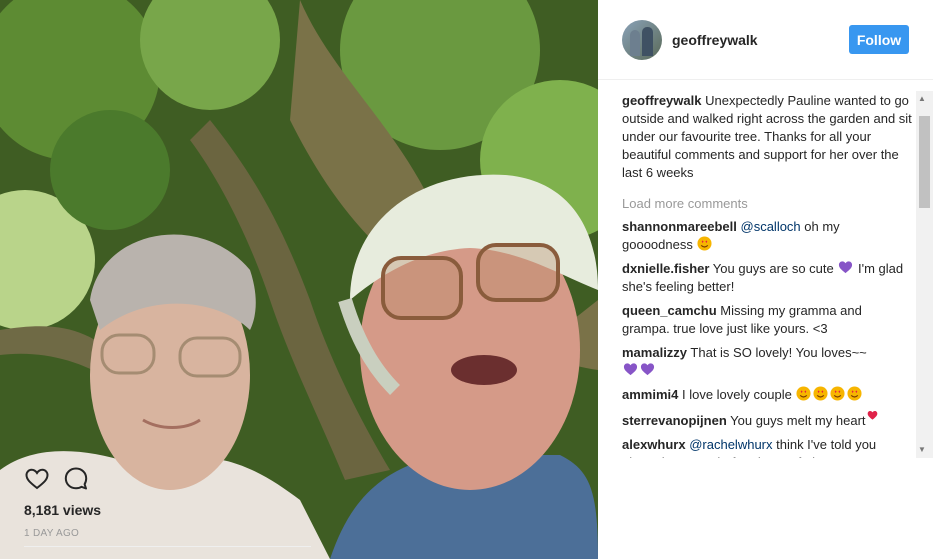  Describe the element at coordinates (765, 40) in the screenshot. I see `post-header: geoffreywalk Follow` at that location.